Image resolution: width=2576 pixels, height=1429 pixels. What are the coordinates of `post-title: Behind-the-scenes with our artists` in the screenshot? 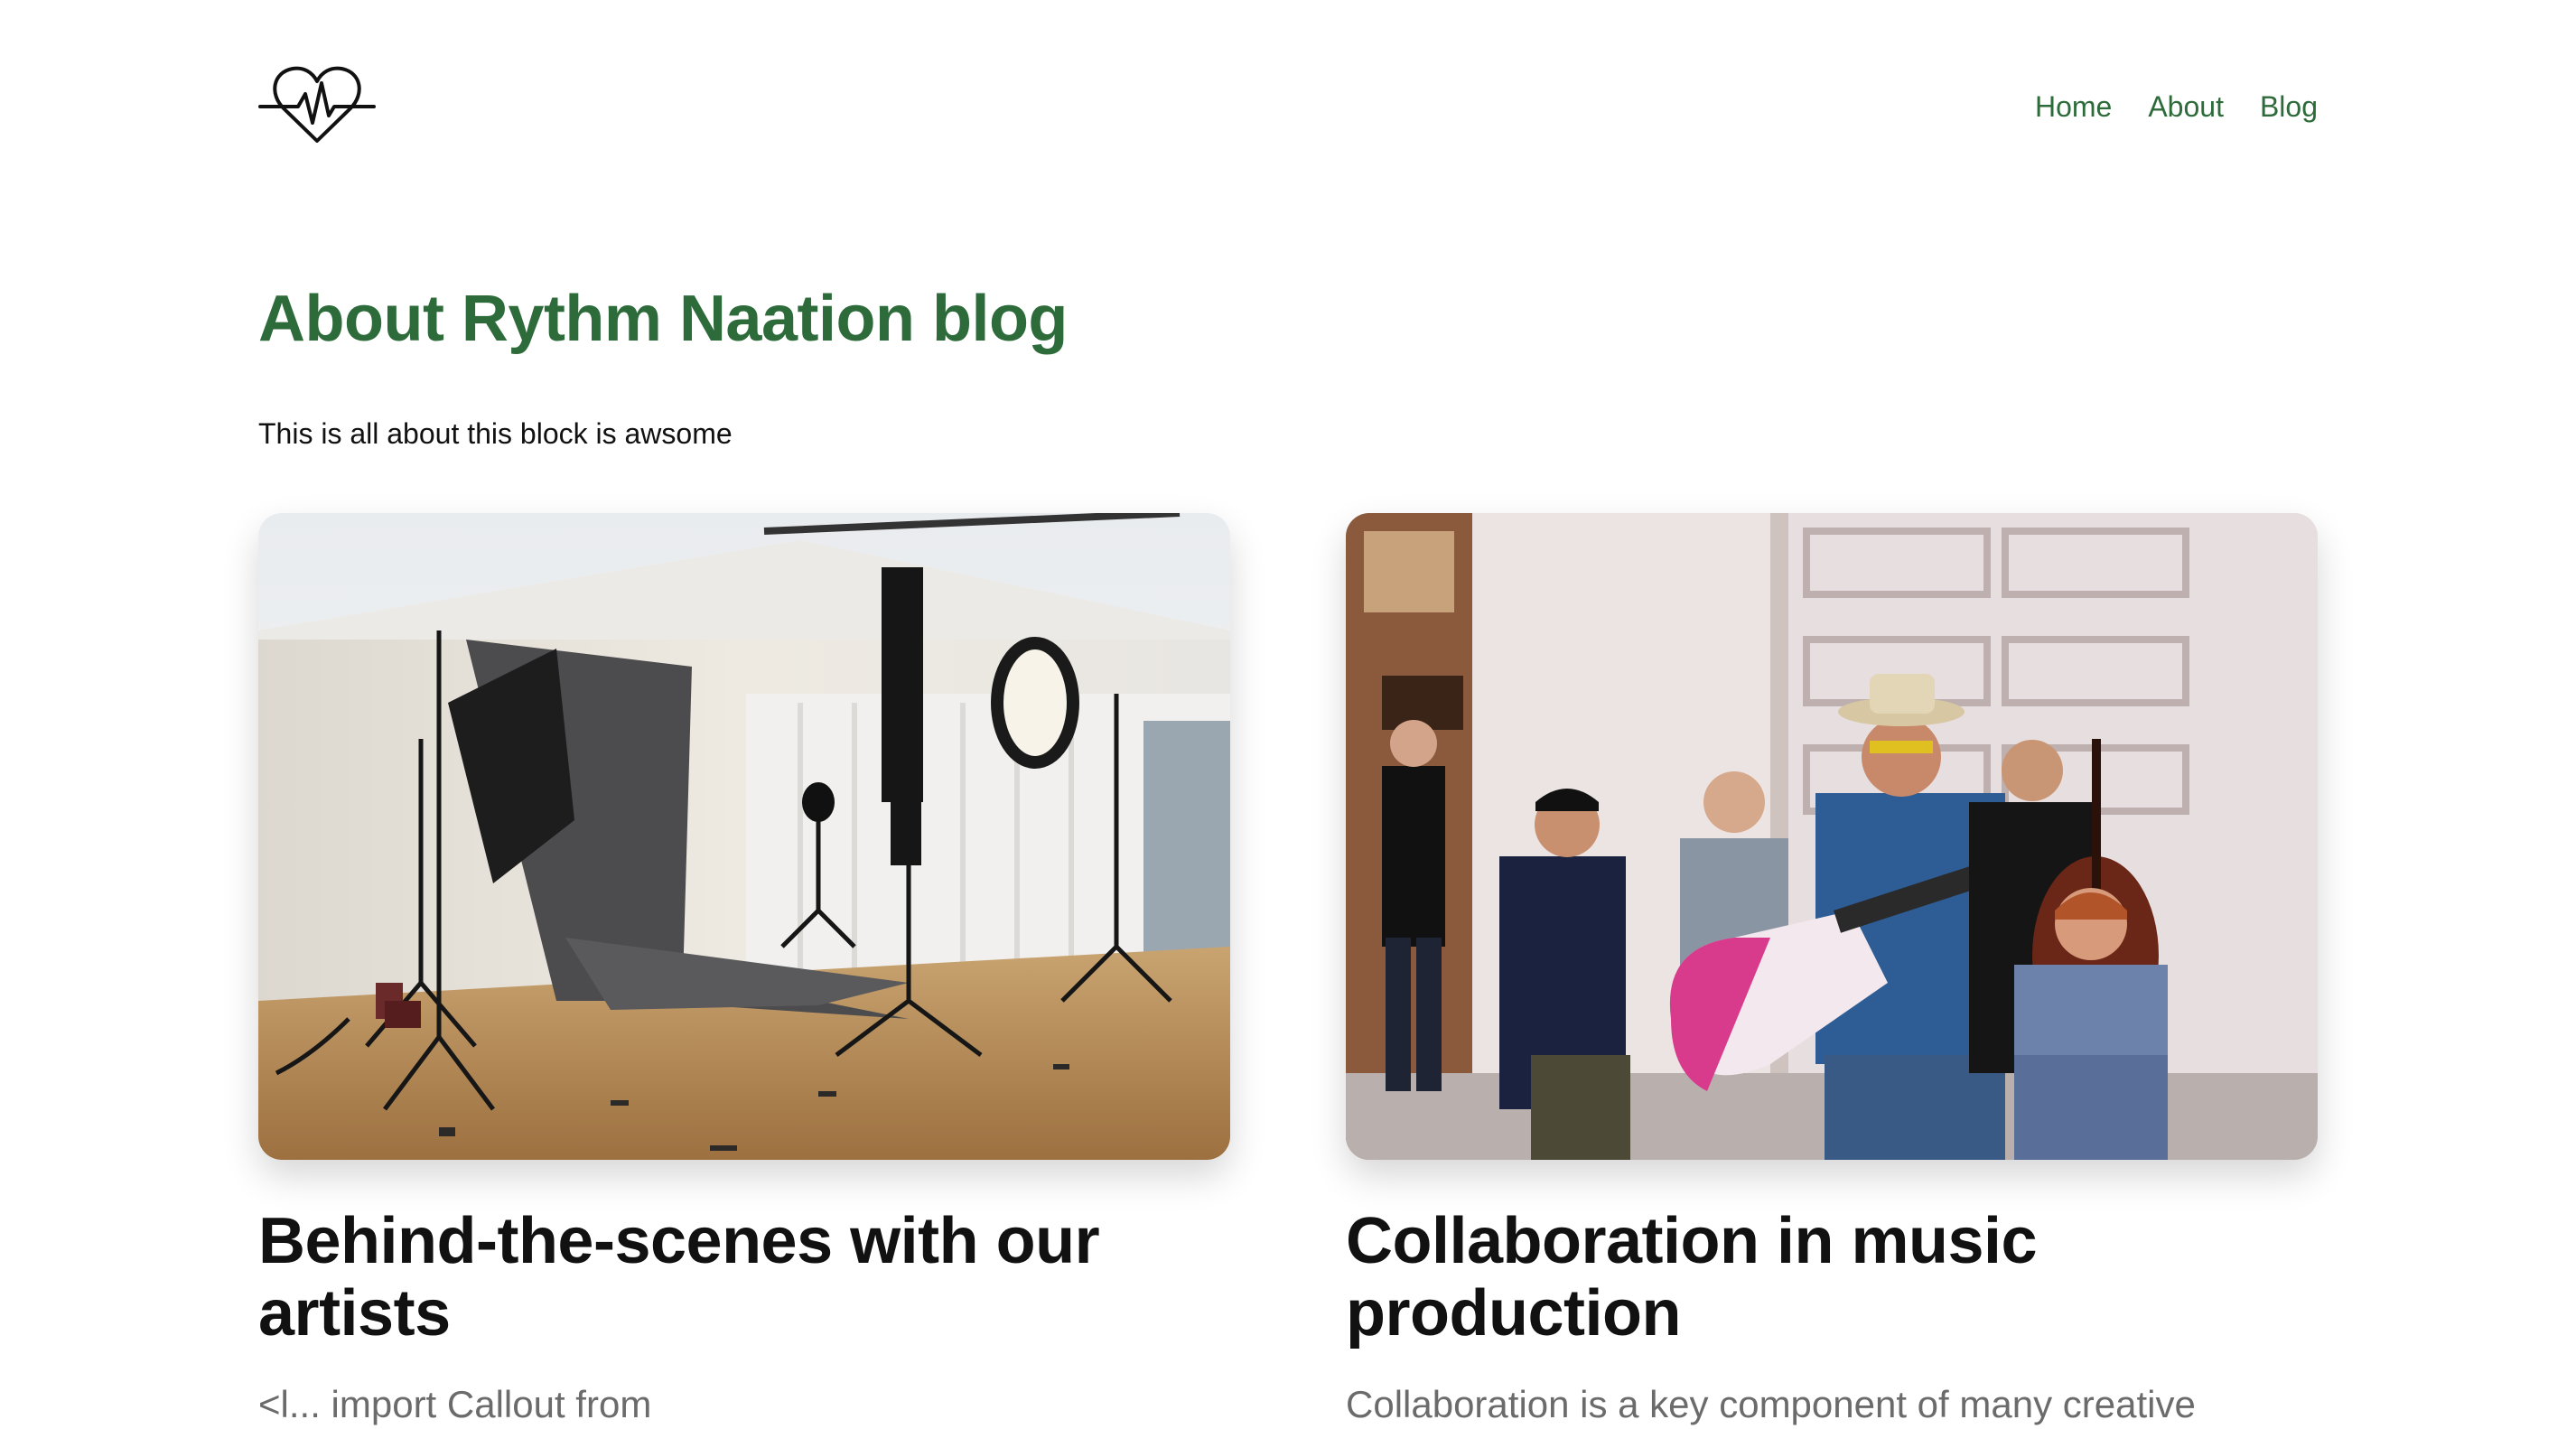 It's located at (744, 1277).